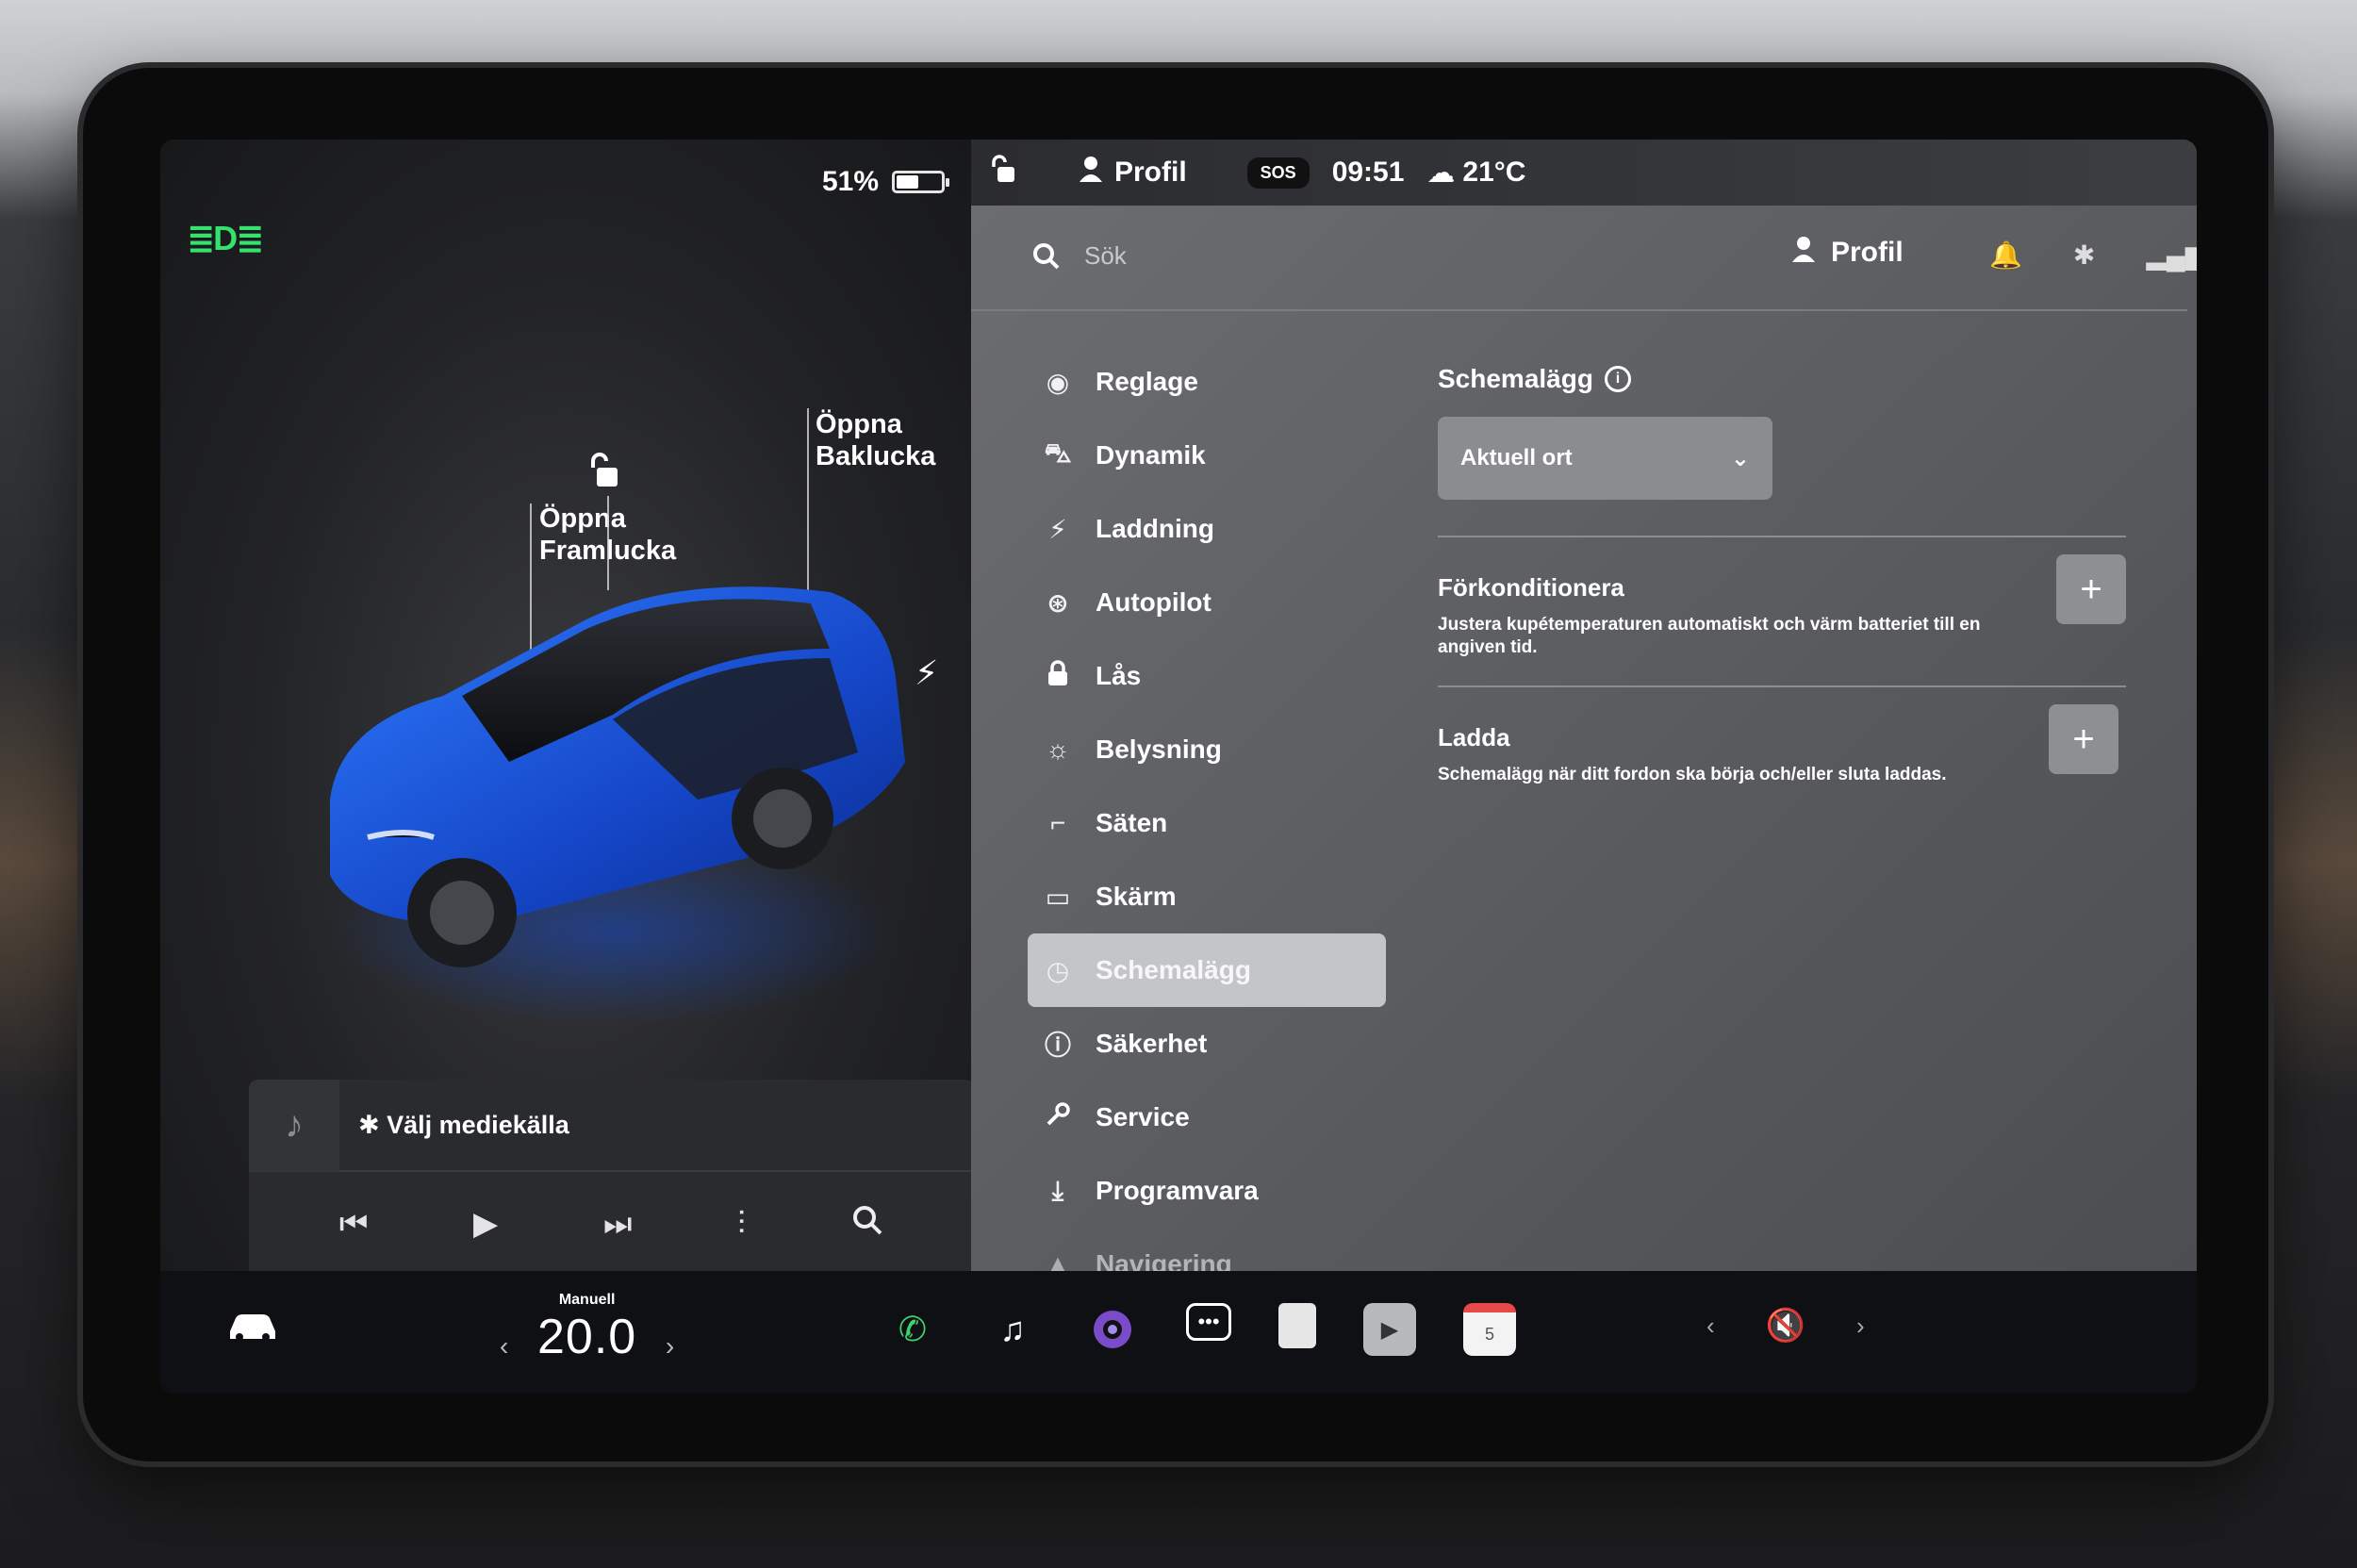 The height and width of the screenshot is (1568, 2357). Describe the element at coordinates (1782, 379) in the screenshot. I see `schedule-heading: Schemalägg i` at that location.